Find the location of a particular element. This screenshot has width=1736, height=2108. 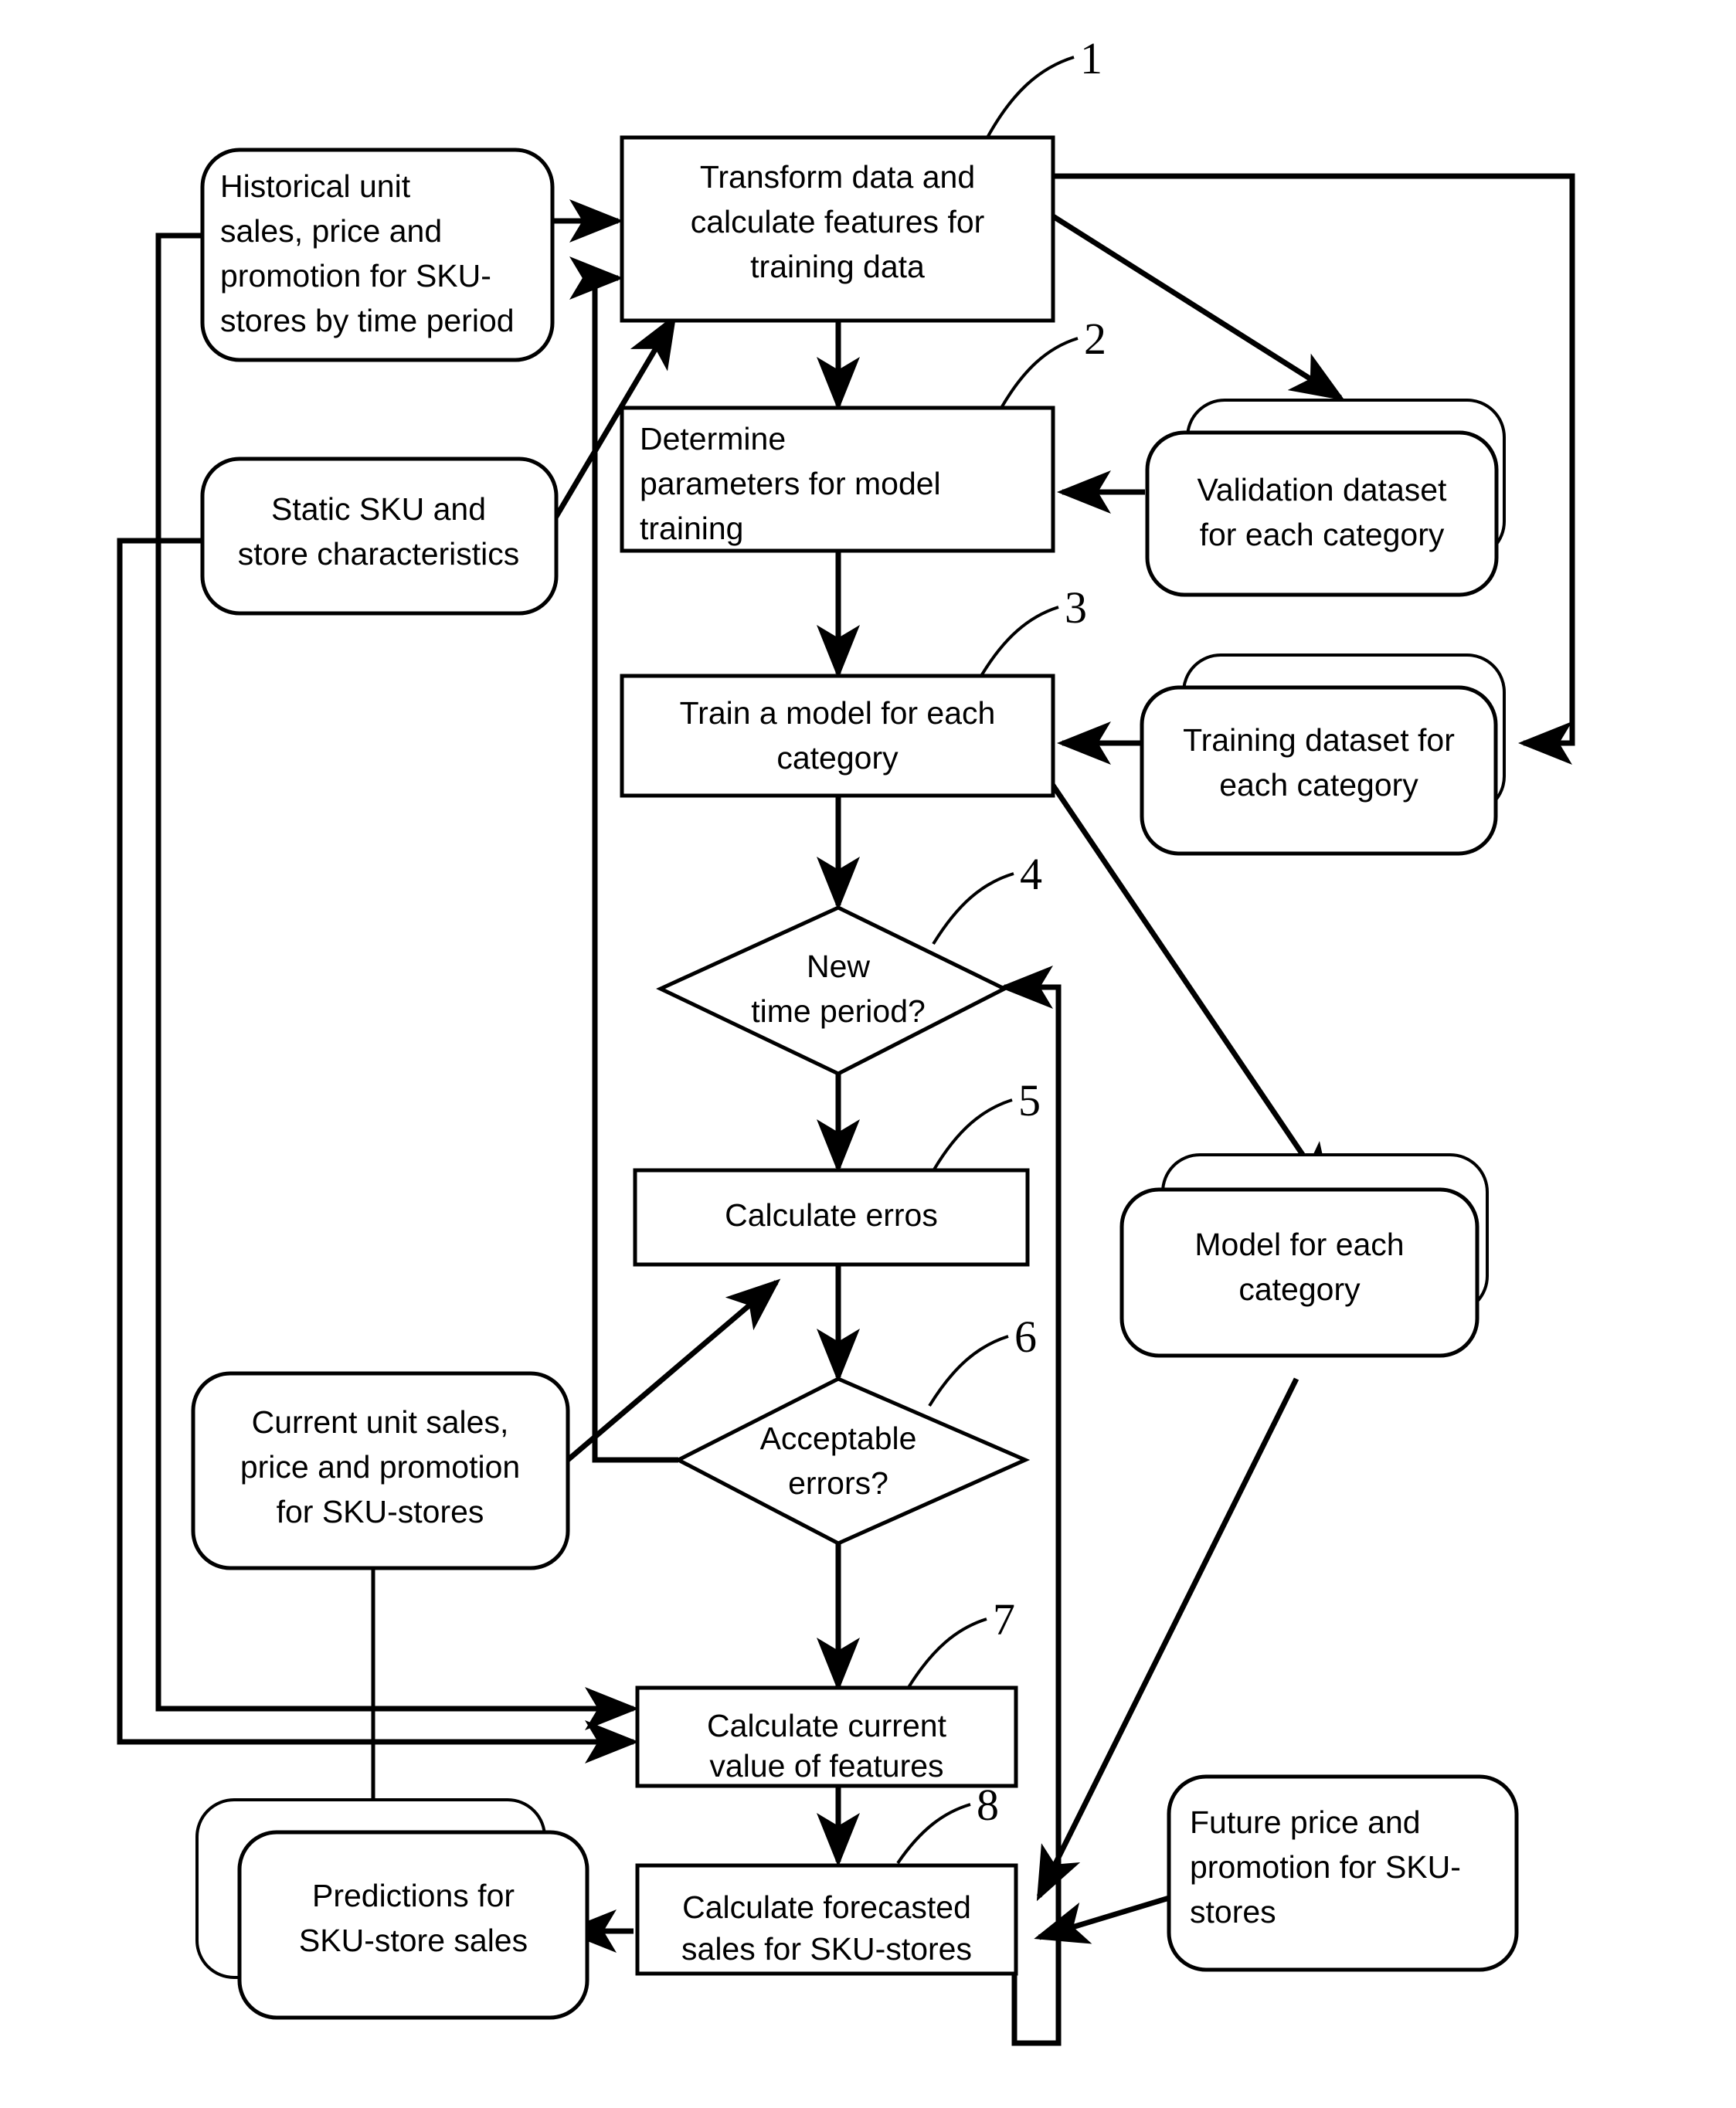

predictions-line-1: Predictions for is located at coordinates (413, 1896).